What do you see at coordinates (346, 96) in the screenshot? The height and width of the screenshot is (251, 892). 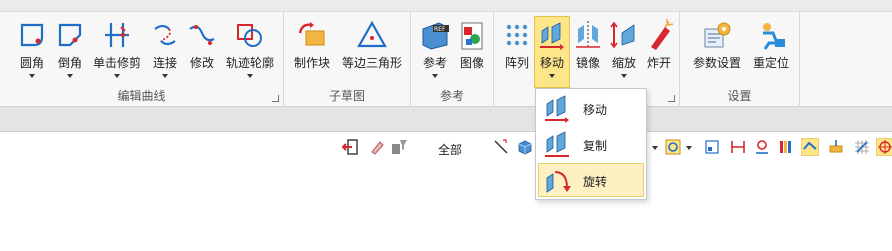 I see `group-label-sub-sketch: 子草图` at bounding box center [346, 96].